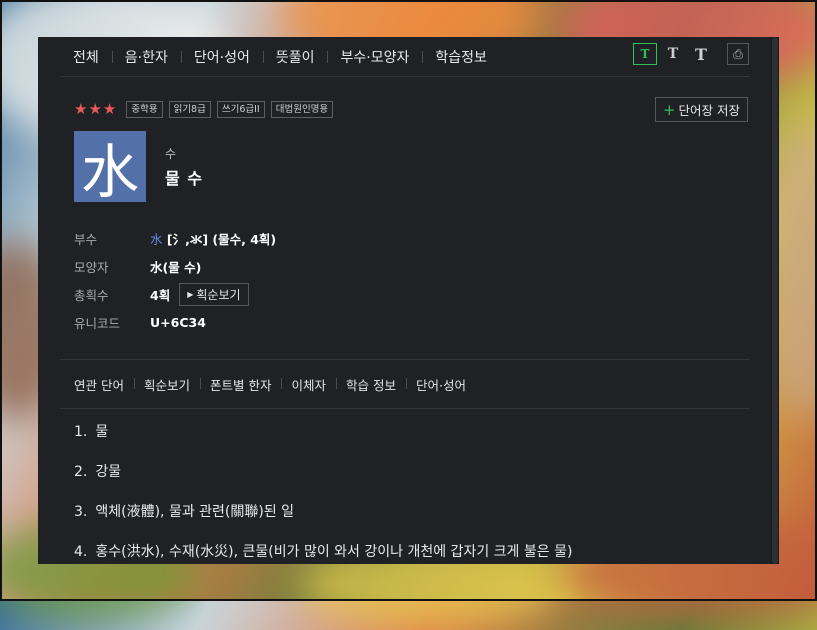  What do you see at coordinates (189, 109) in the screenshot?
I see `badge-reading-grade: 읽기8급` at bounding box center [189, 109].